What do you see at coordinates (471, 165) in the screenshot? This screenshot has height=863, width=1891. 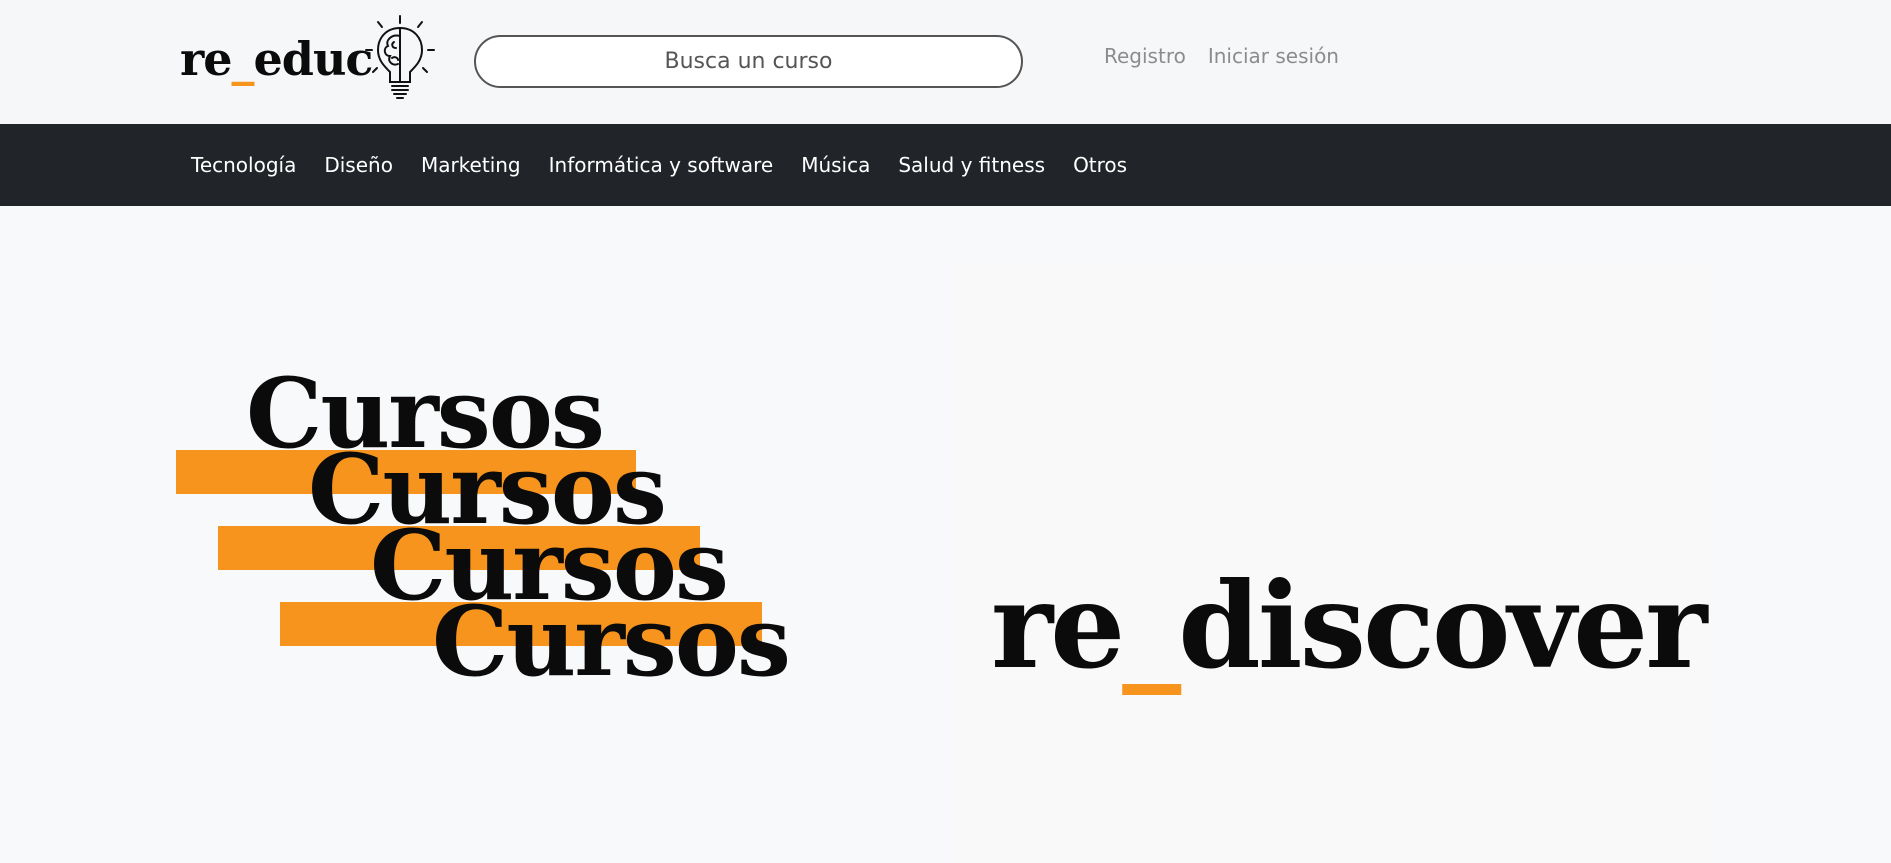 I see `nav-item-marketing: Marketing` at bounding box center [471, 165].